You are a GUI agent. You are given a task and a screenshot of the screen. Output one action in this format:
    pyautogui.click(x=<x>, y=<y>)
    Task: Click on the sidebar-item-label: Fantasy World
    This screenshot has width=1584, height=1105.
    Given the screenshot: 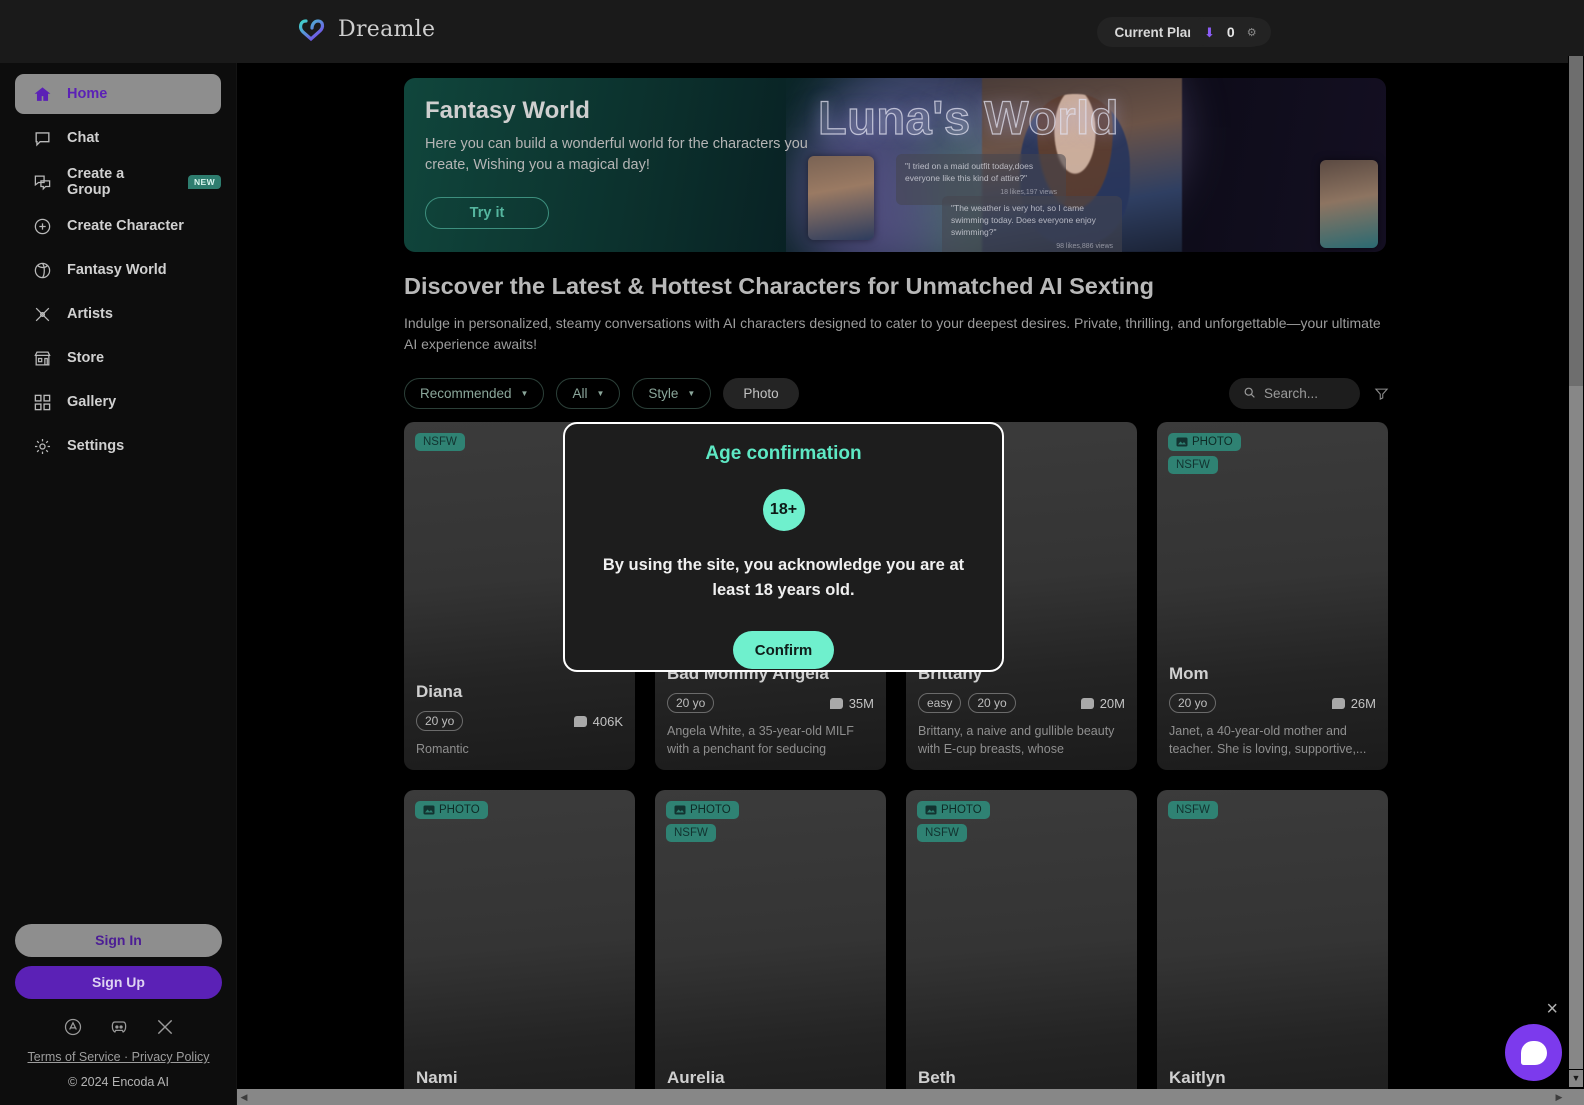 What is the action you would take?
    pyautogui.click(x=117, y=270)
    